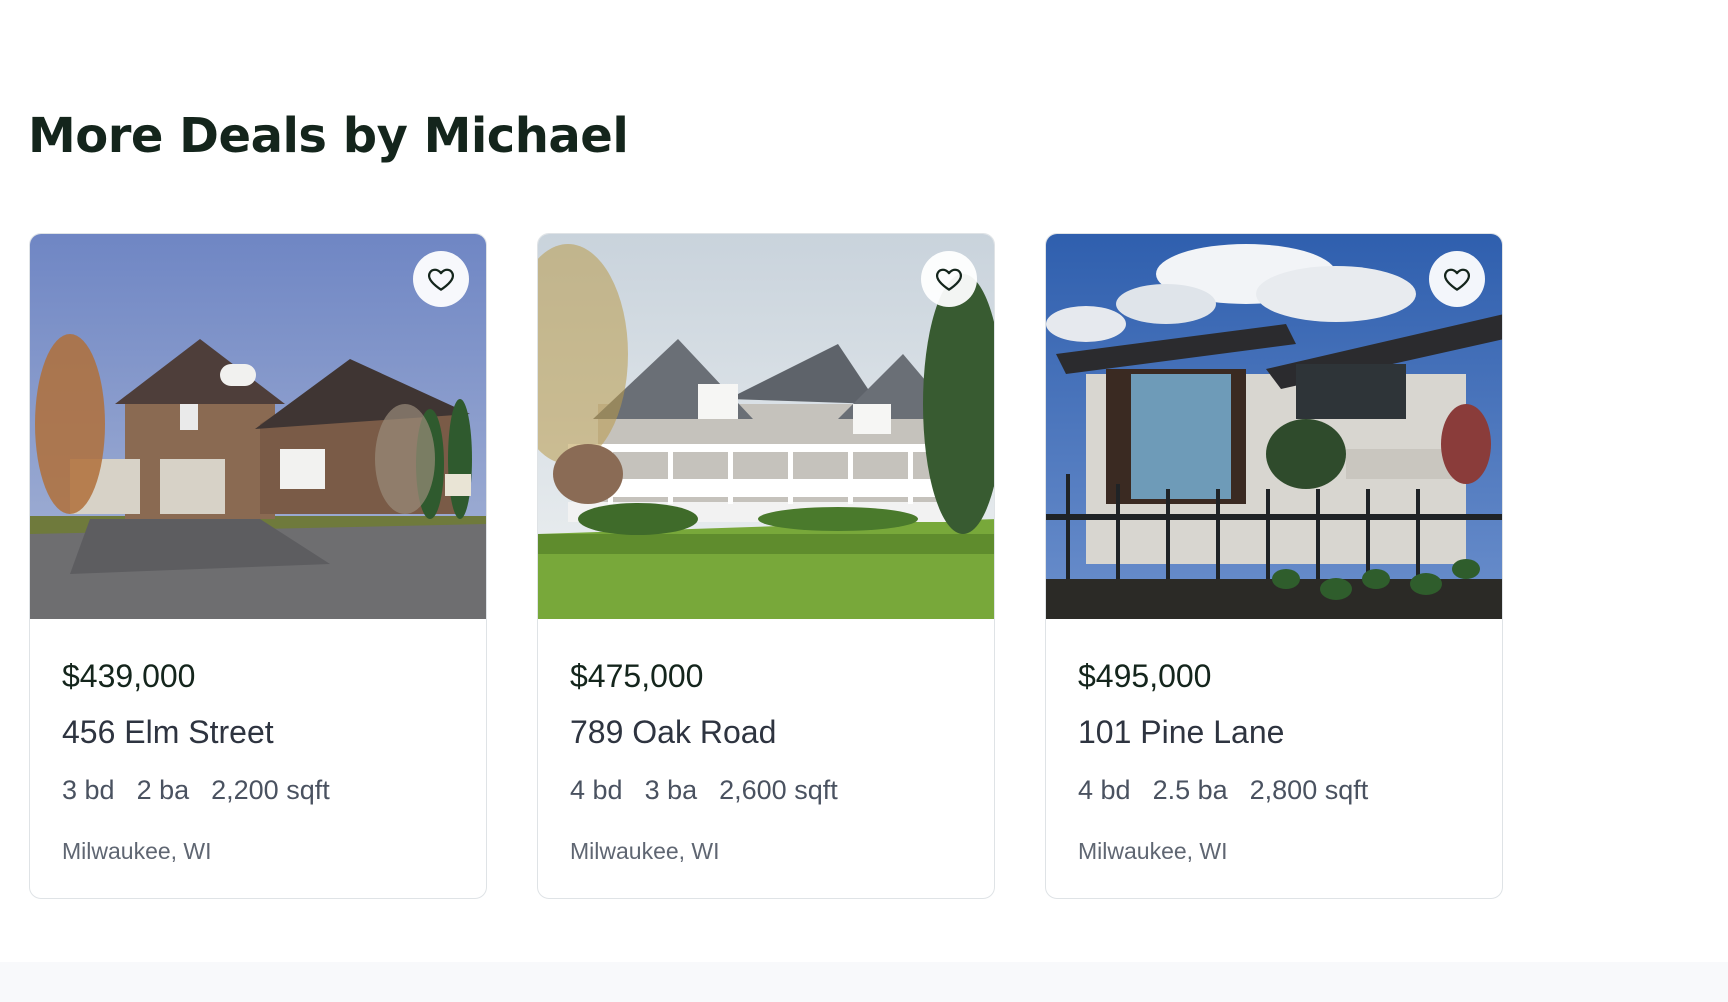 This screenshot has width=1728, height=1002. What do you see at coordinates (778, 790) in the screenshot?
I see `listing-sqft: 2,600 sqft` at bounding box center [778, 790].